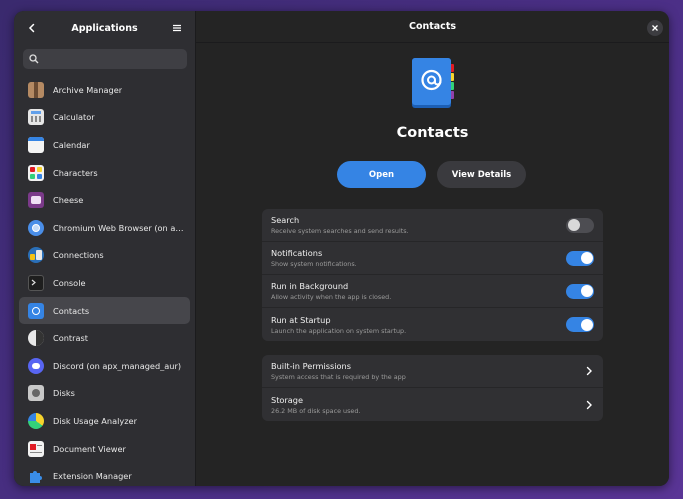 The image size is (683, 499). Describe the element at coordinates (36, 448) in the screenshot. I see `document-viewer-icon` at that location.